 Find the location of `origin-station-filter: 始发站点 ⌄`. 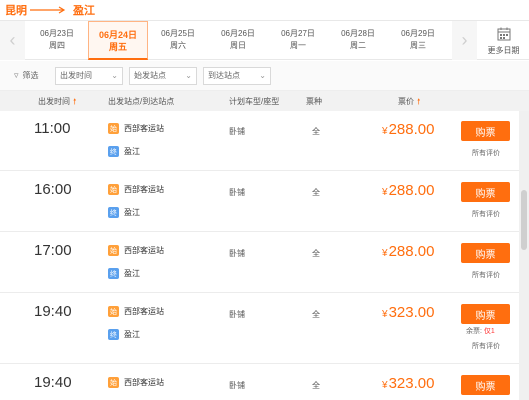

origin-station-filter: 始发站点 ⌄ is located at coordinates (163, 76).